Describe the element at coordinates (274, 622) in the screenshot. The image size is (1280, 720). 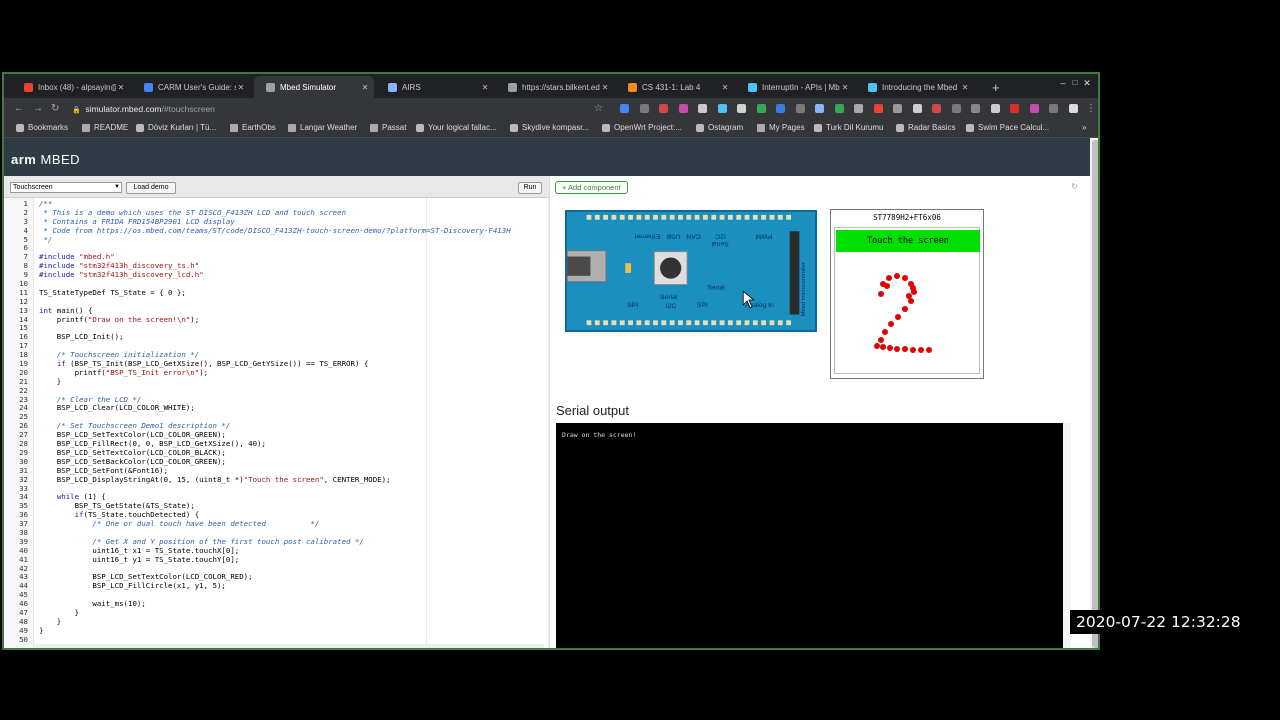
I see `code-line: 48 }` at that location.